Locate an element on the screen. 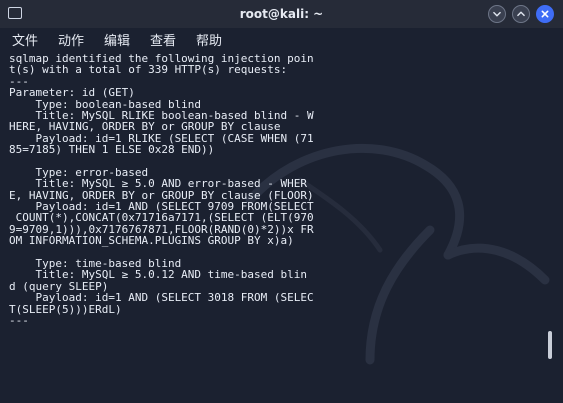 This screenshot has width=563, height=403. vertical-scrollbar is located at coordinates (550, 345).